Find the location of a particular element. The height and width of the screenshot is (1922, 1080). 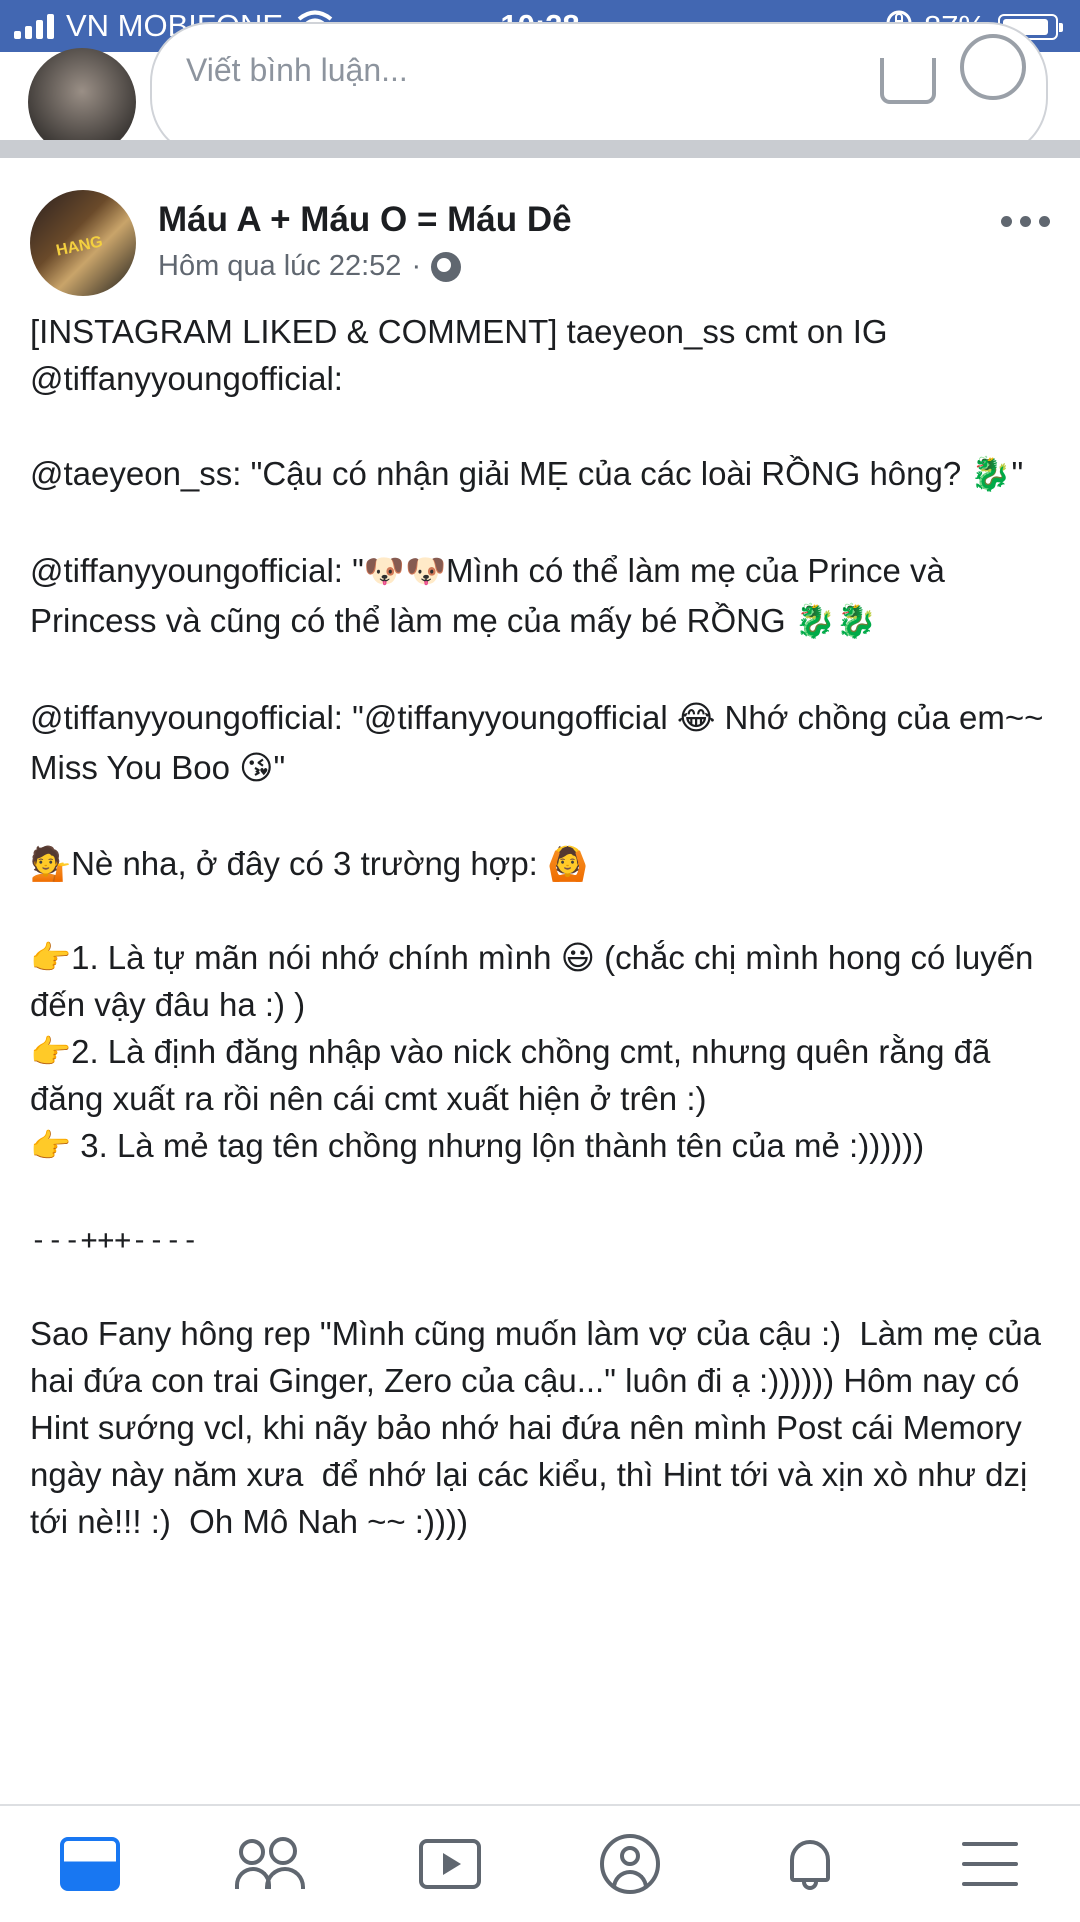

author-avatar: HANG is located at coordinates (83, 243).